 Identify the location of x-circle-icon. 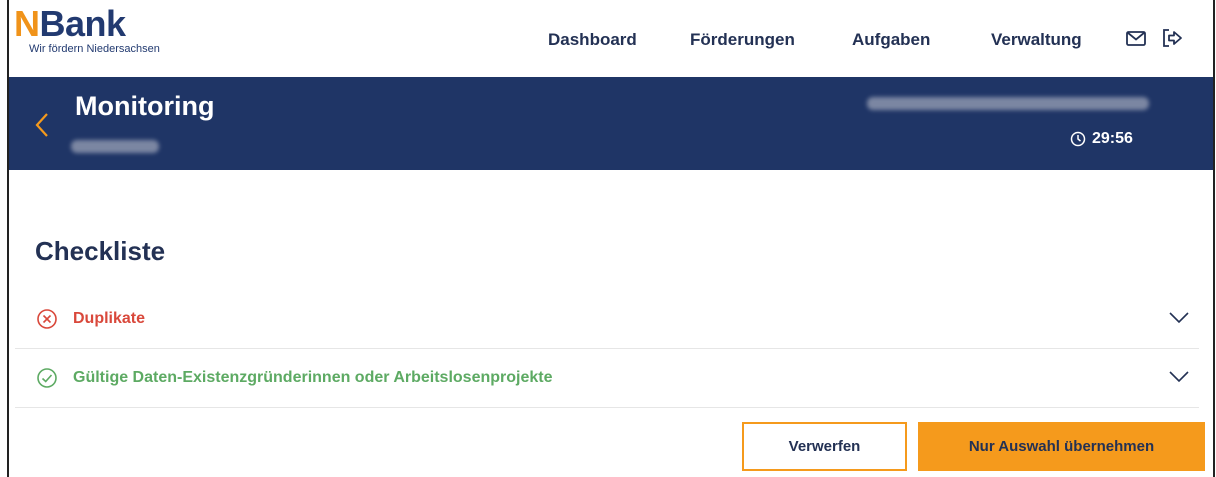
(47, 319).